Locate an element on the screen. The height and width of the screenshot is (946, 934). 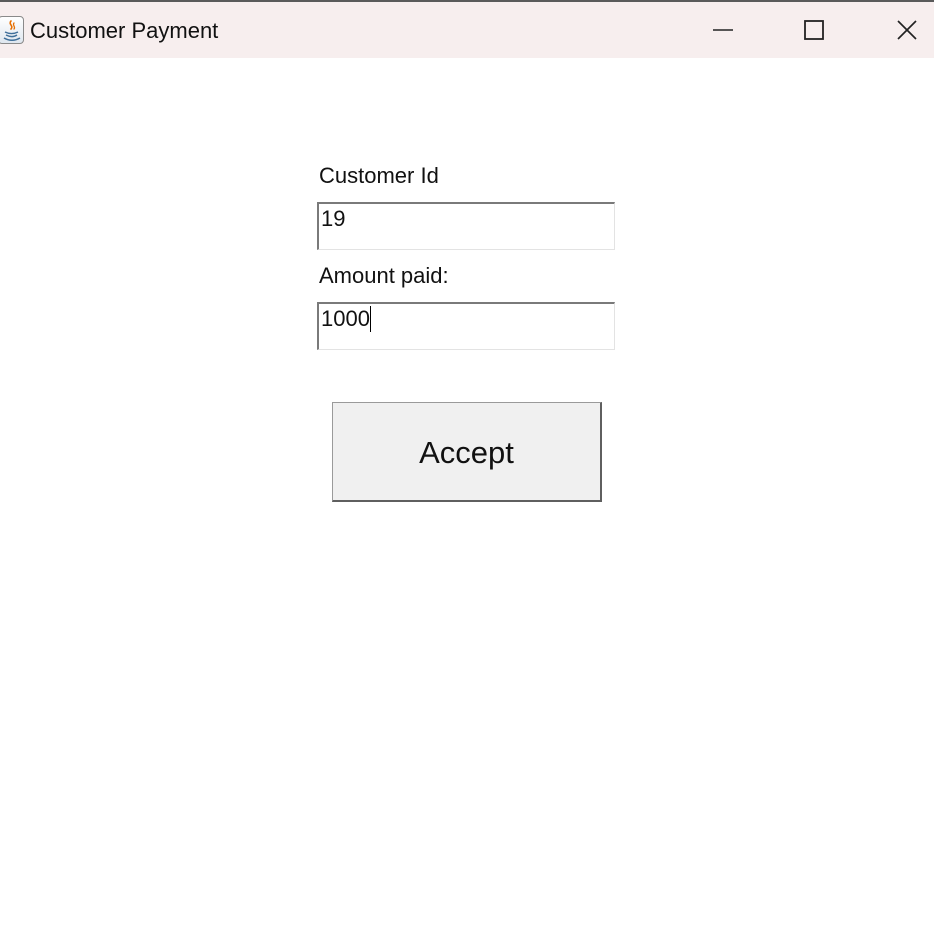
maximize-icon is located at coordinates (814, 30).